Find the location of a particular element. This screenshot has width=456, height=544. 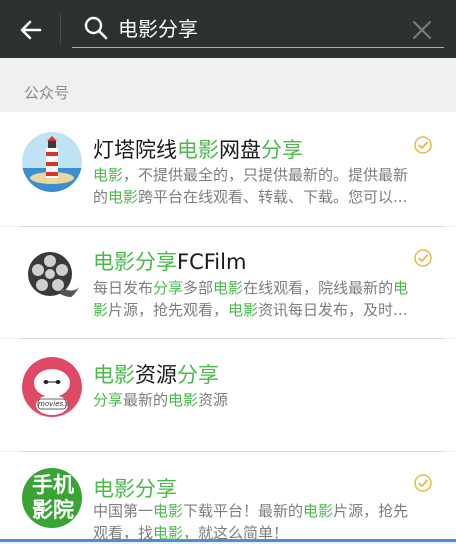

desc-part: 中国第一 is located at coordinates (123, 511).